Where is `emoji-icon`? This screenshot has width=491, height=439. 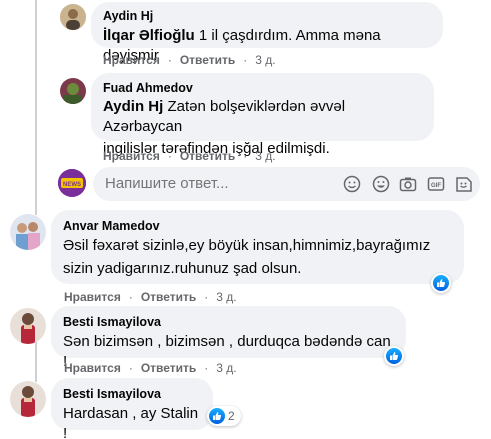 emoji-icon is located at coordinates (352, 184).